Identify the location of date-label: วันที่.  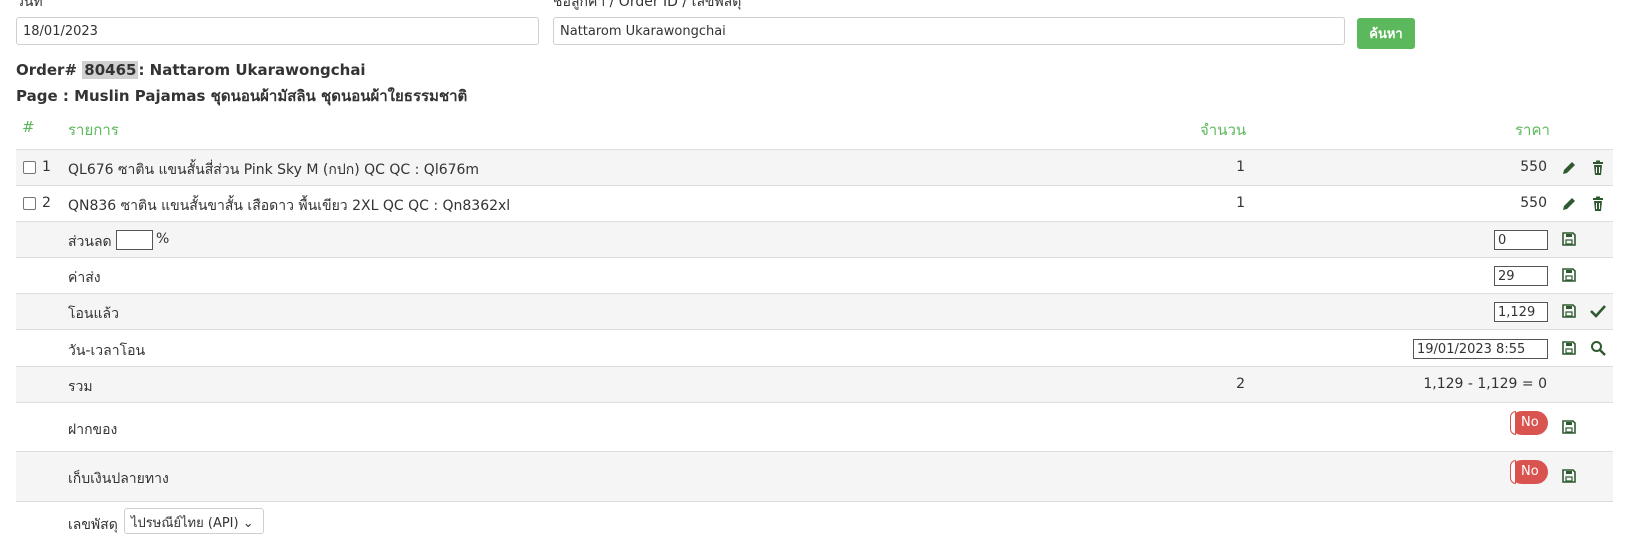
(29, 5).